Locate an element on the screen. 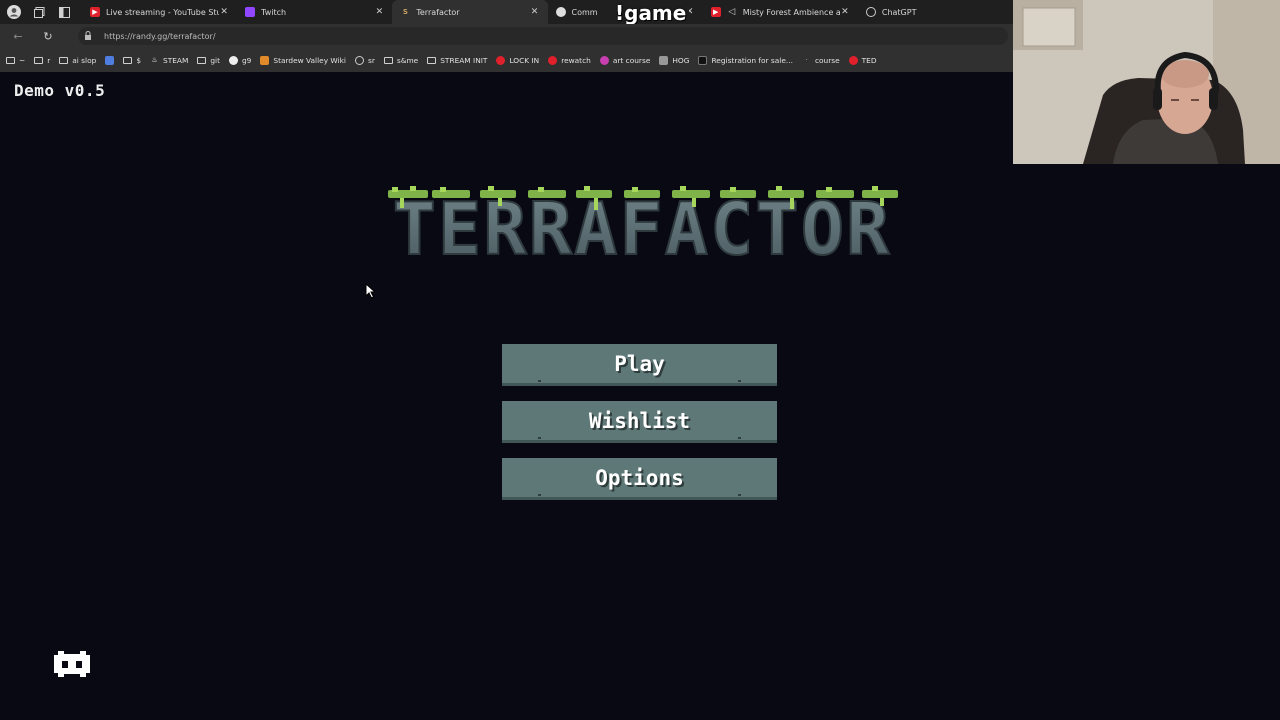 The width and height of the screenshot is (1280, 720). tab-label: Misty Forest Ambience and R is located at coordinates (791, 12).